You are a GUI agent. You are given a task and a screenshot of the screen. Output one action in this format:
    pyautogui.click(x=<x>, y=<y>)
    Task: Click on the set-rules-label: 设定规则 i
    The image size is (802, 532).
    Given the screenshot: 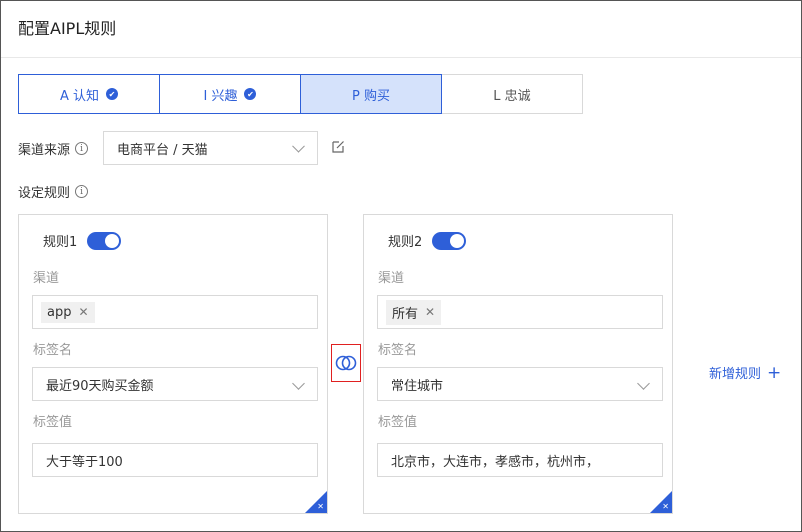 What is the action you would take?
    pyautogui.click(x=53, y=191)
    